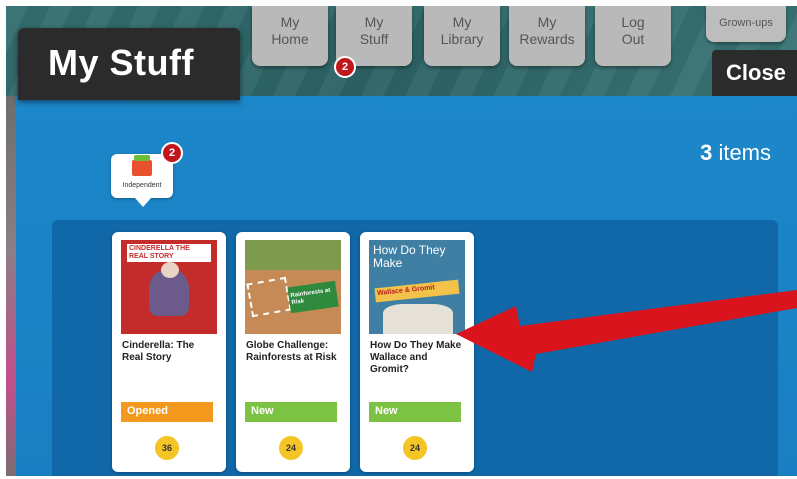  Describe the element at coordinates (374, 39) in the screenshot. I see `nav-label: Stuff` at that location.